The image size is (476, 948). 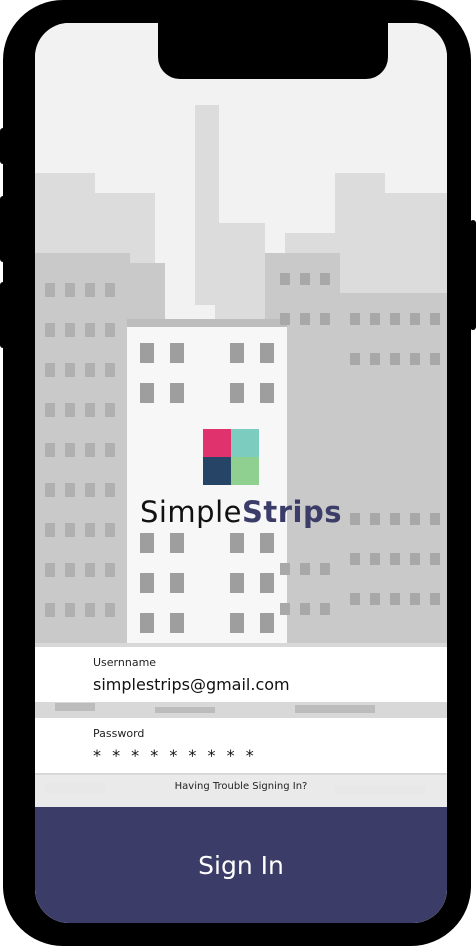 I want to click on brand-name-second: Strips, so click(x=292, y=512).